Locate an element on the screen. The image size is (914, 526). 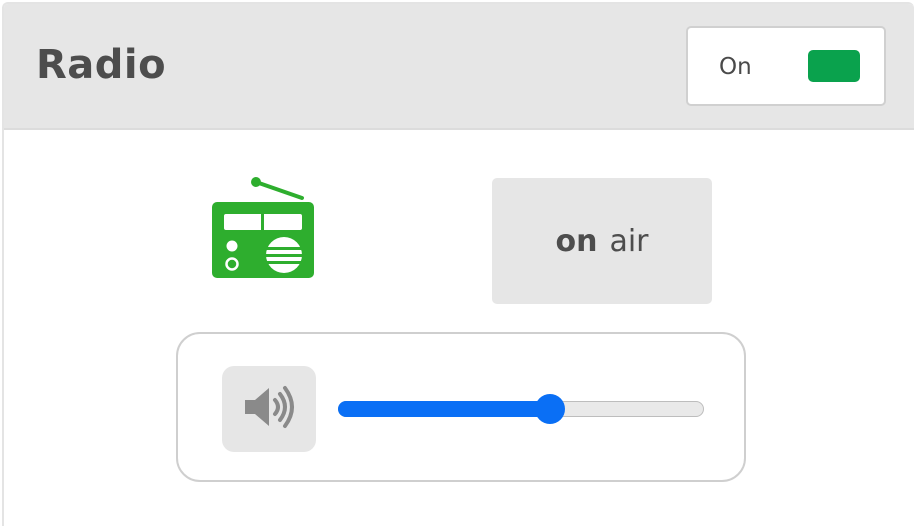
volume-fill is located at coordinates (444, 409).